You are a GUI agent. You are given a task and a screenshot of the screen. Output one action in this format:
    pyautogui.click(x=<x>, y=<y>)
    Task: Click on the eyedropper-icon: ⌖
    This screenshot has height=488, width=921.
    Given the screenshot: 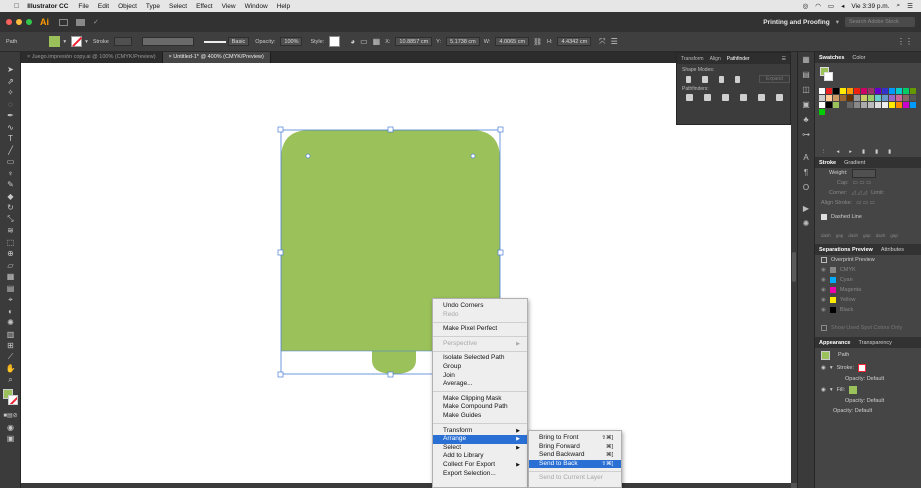 What is the action you would take?
    pyautogui.click(x=10, y=300)
    